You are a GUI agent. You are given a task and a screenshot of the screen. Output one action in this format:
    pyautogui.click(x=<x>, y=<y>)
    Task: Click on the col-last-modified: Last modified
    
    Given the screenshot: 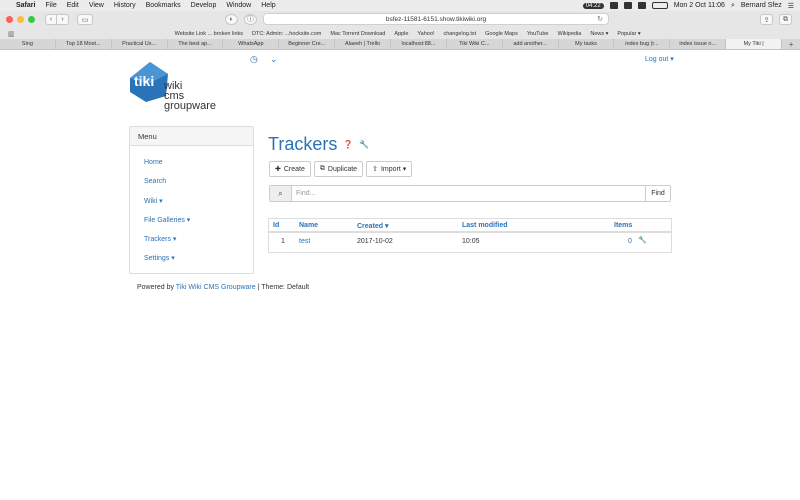 What is the action you would take?
    pyautogui.click(x=485, y=225)
    